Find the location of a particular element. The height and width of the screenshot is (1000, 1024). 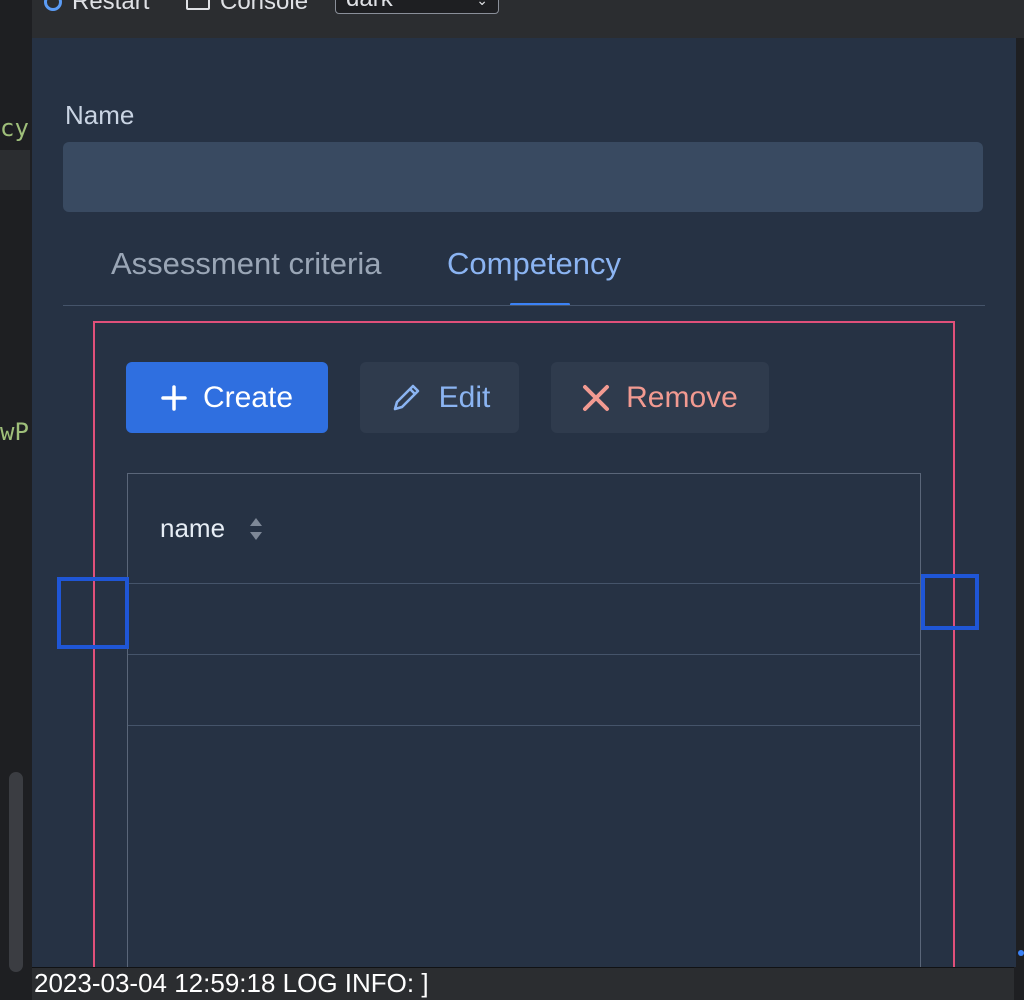

resize-handle-left is located at coordinates (93, 613).